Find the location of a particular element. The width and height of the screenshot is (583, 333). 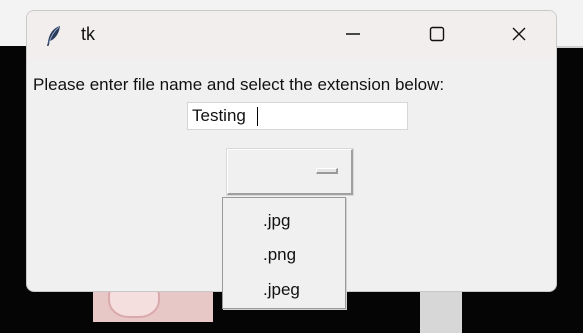

minimize-icon is located at coordinates (353, 36).